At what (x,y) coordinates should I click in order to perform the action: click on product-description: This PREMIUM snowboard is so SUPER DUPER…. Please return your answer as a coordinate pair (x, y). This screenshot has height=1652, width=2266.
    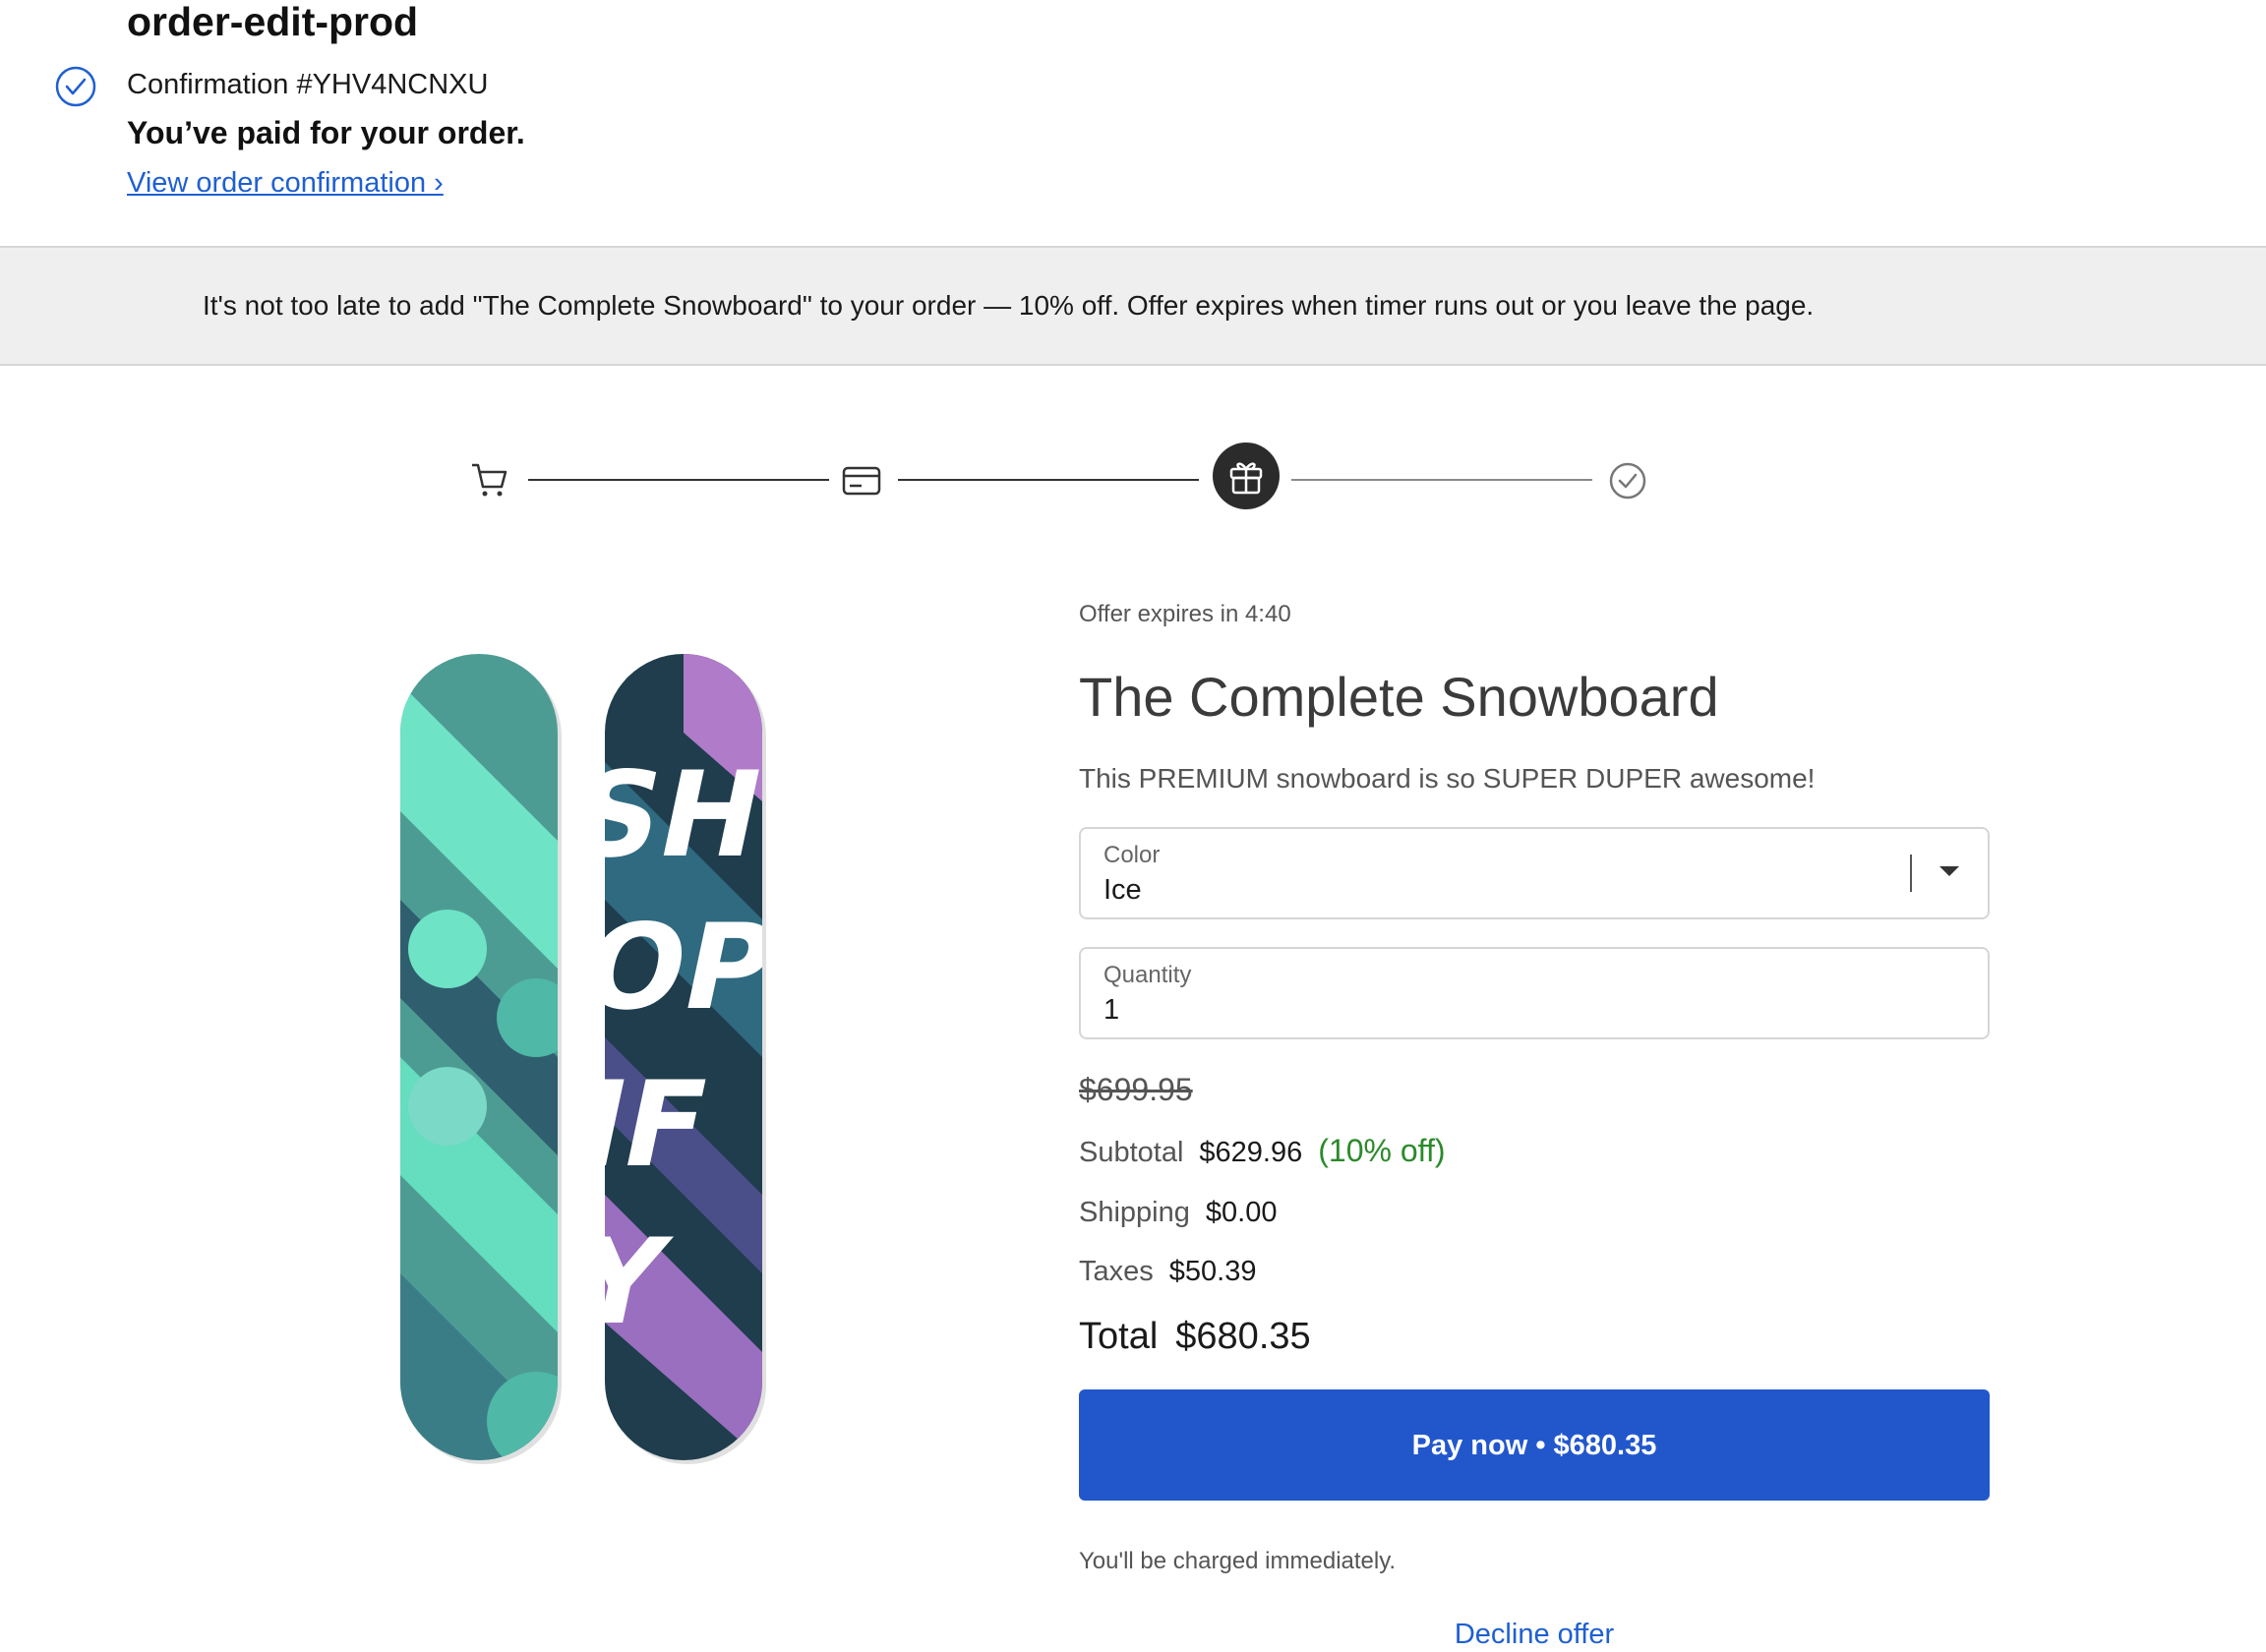
    Looking at the image, I should click on (1447, 778).